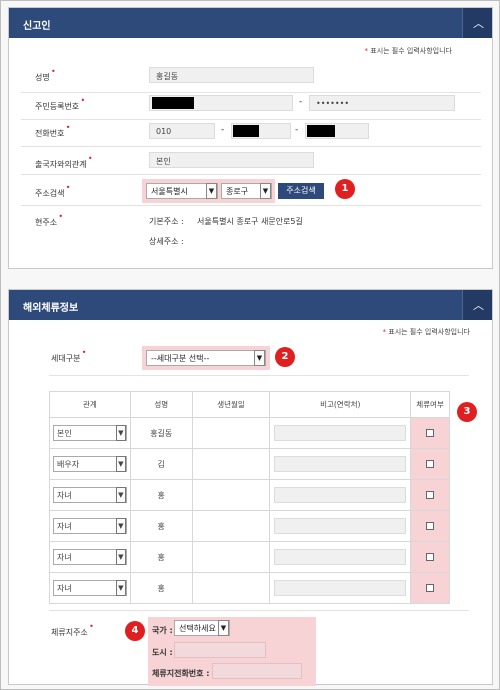  Describe the element at coordinates (467, 412) in the screenshot. I see `badge-3: 3` at that location.